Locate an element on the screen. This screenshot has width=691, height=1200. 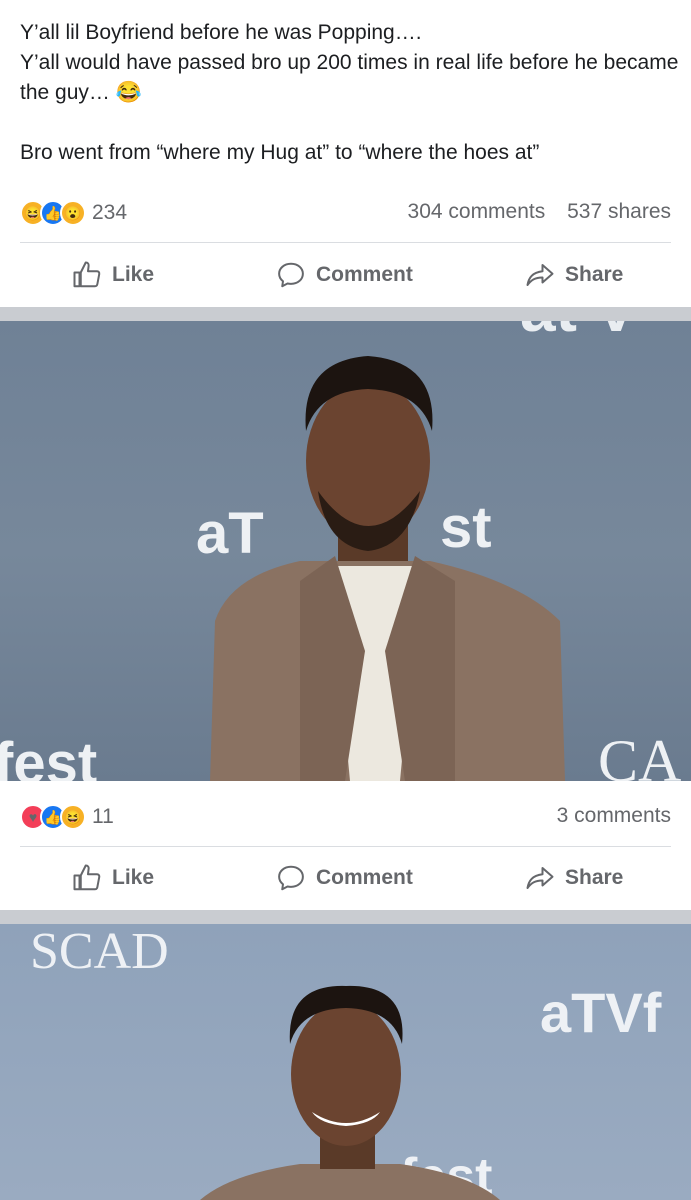
backdrop-text: aT is located at coordinates (230, 533).